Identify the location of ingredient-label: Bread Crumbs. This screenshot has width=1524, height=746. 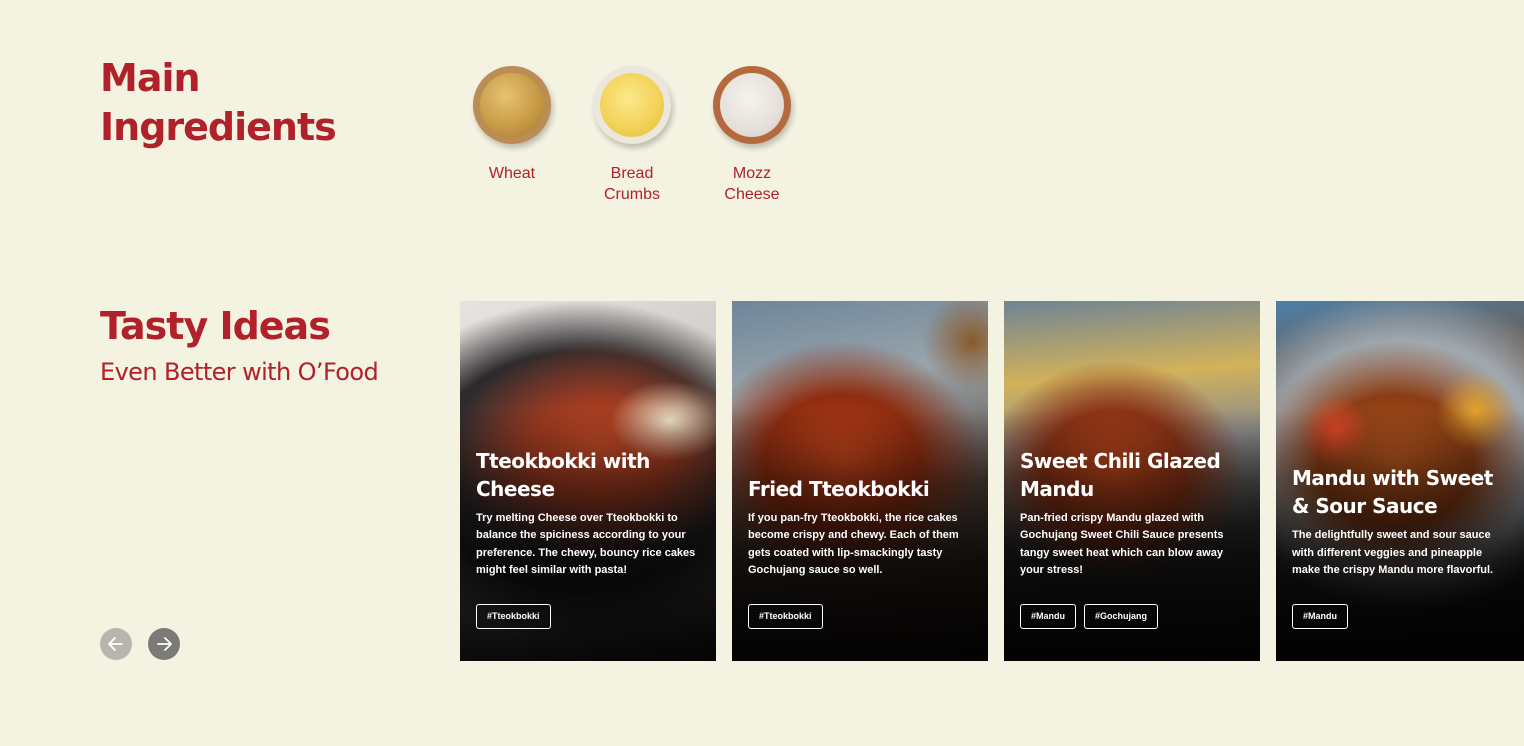
(631, 184).